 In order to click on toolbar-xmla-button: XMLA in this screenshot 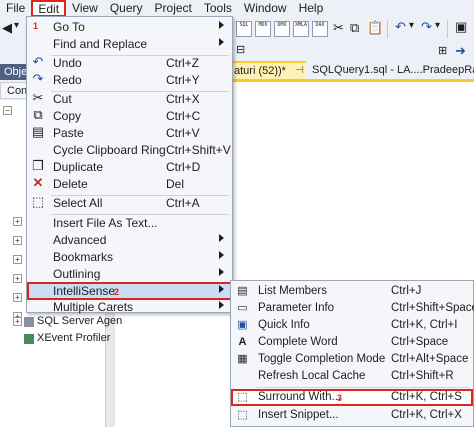, I will do `click(301, 29)`.